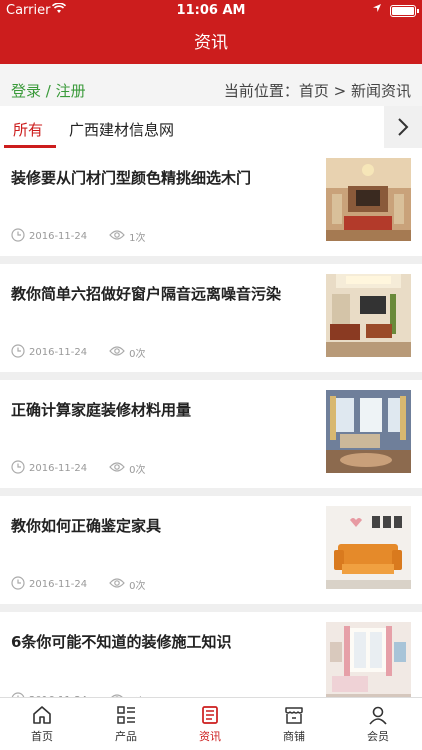 This screenshot has width=422, height=750. Describe the element at coordinates (294, 736) in the screenshot. I see `tab-shops-label: 商铺` at that location.